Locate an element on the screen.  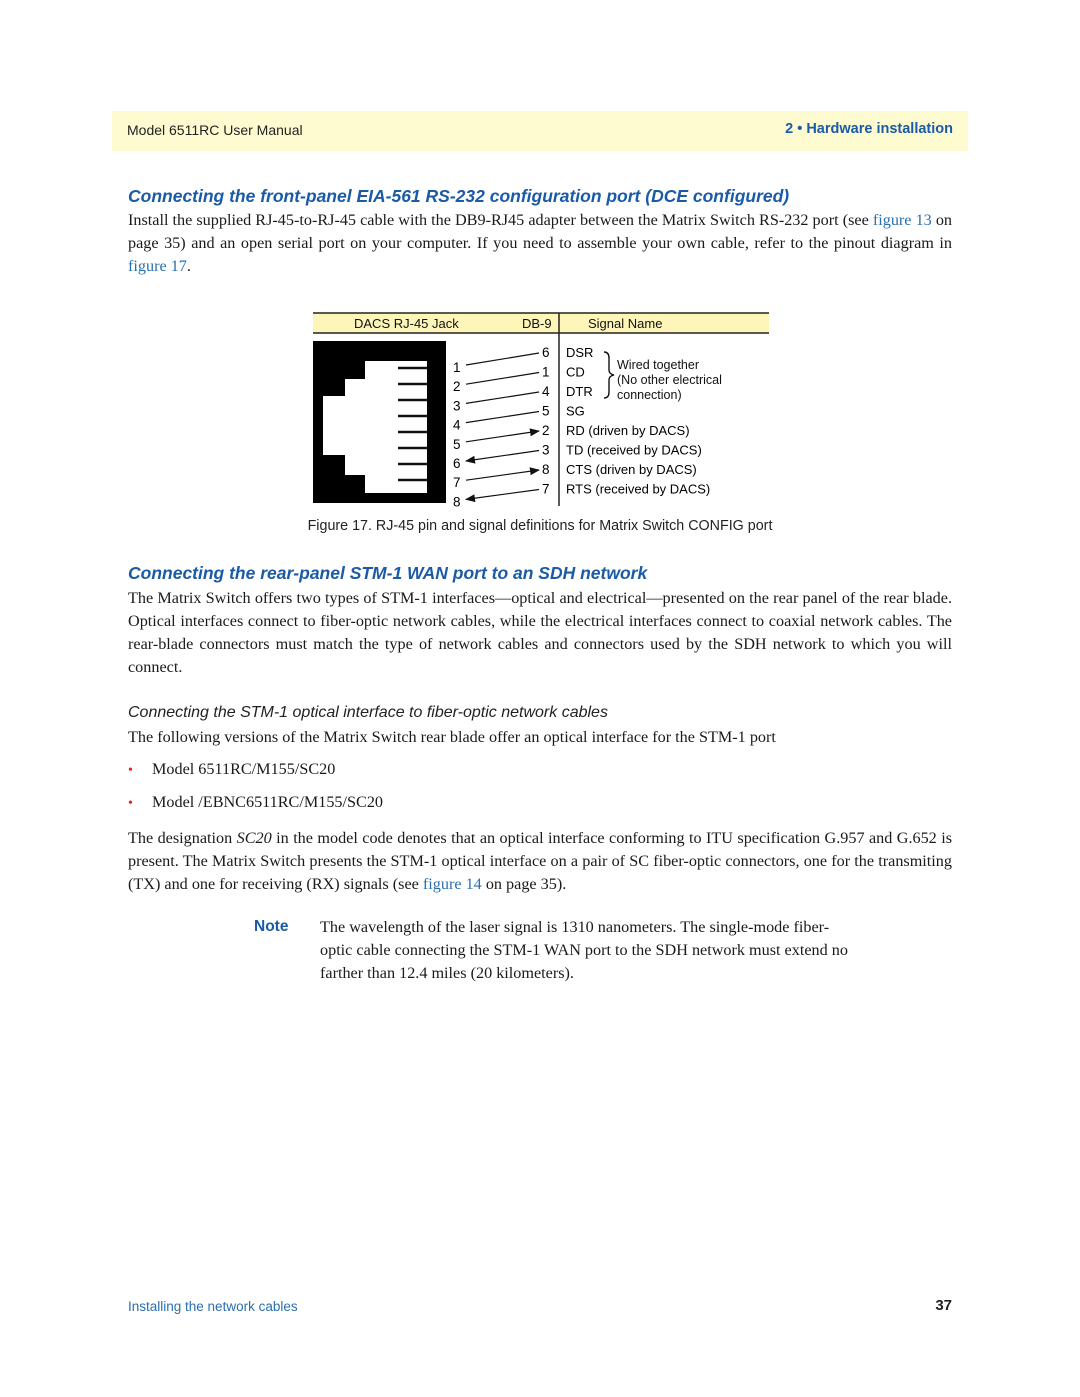
brace-note-line-1: Wired together is located at coordinates (658, 365).